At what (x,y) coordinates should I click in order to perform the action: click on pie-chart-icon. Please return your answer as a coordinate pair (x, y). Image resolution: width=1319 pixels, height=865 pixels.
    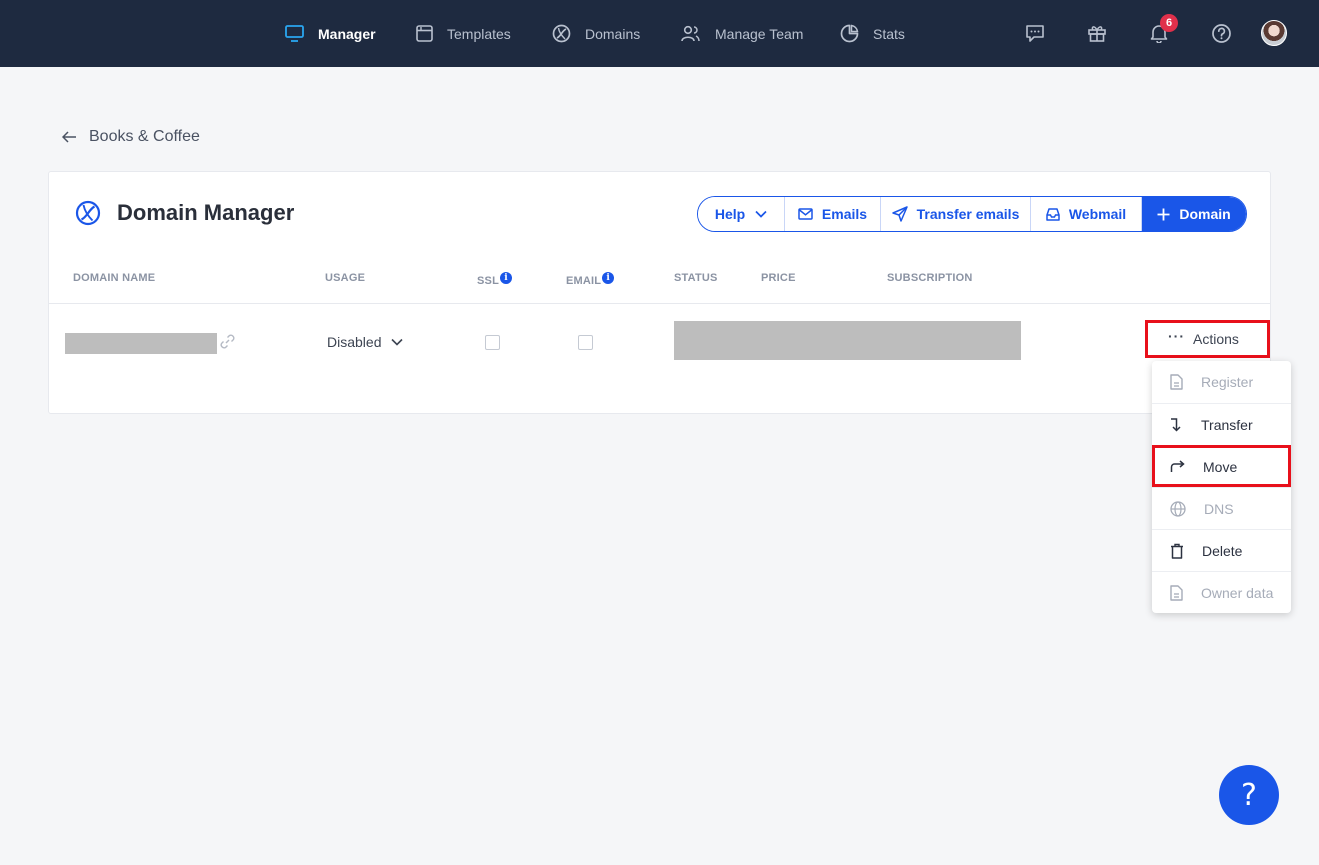
    Looking at the image, I should click on (849, 33).